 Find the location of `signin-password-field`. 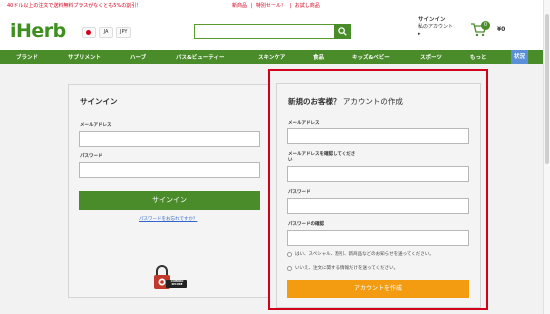

signin-password-field is located at coordinates (169, 170).